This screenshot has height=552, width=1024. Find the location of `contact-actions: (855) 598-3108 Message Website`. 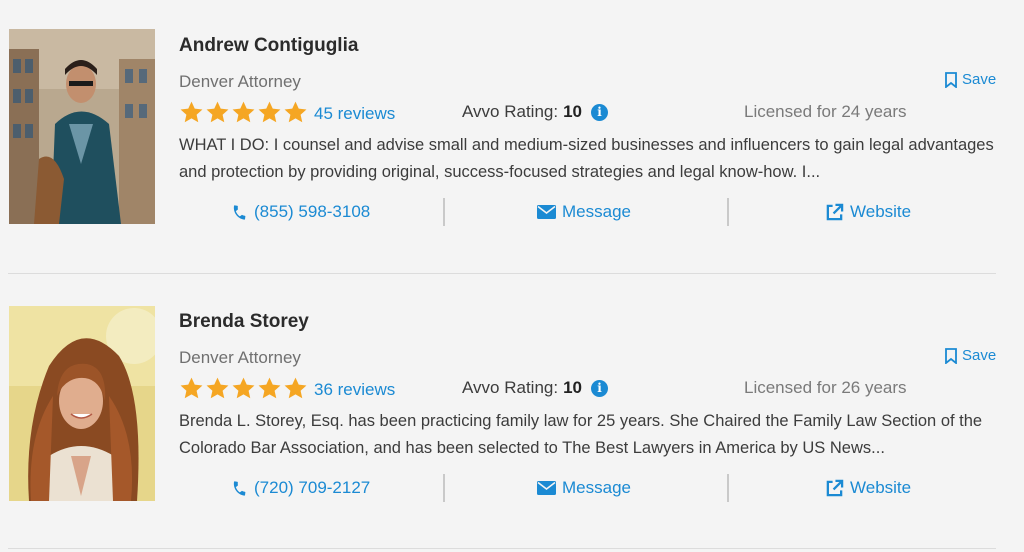

contact-actions: (855) 598-3108 Message Website is located at coordinates (512, 213).